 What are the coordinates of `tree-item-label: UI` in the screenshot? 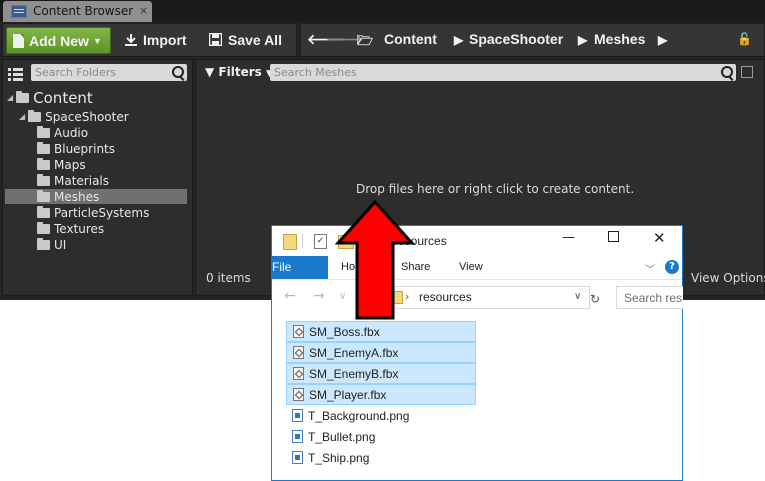 It's located at (60, 244).